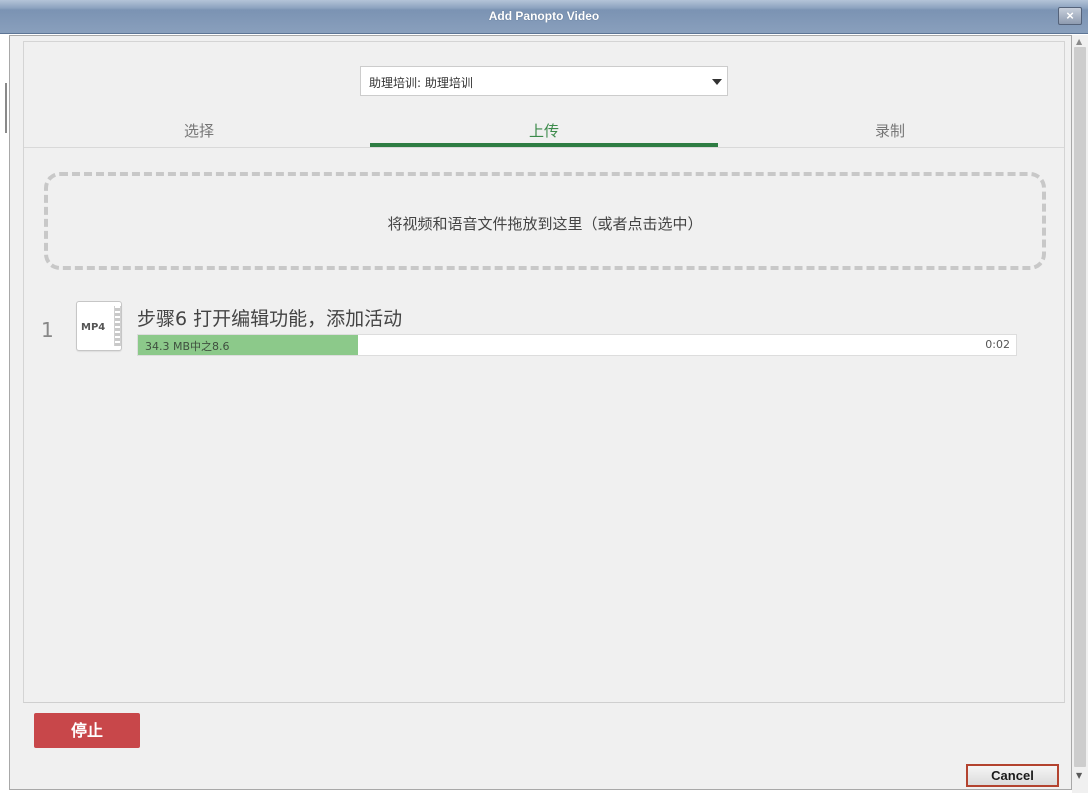  Describe the element at coordinates (117, 326) in the screenshot. I see `film-strip` at that location.